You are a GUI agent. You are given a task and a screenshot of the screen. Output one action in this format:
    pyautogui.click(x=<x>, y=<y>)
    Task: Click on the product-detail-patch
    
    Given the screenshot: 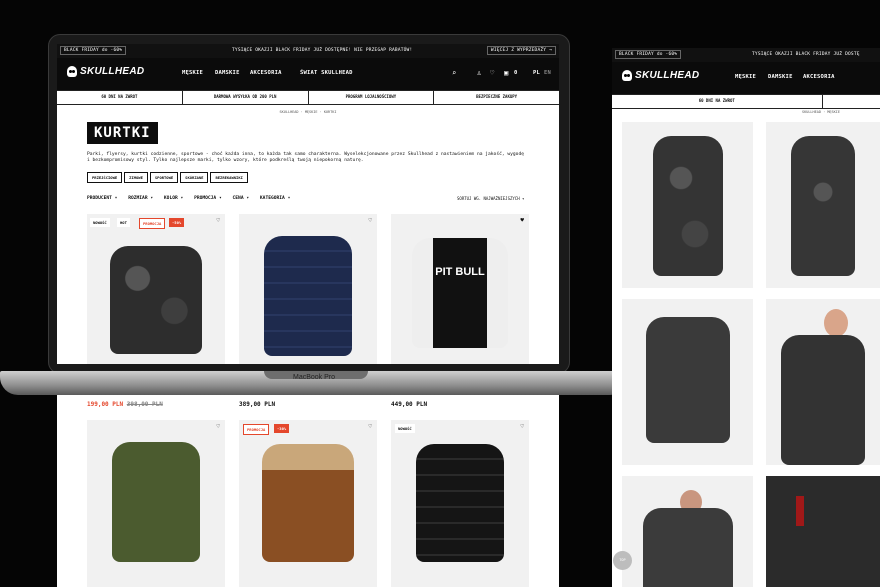 What is the action you would take?
    pyautogui.click(x=800, y=511)
    